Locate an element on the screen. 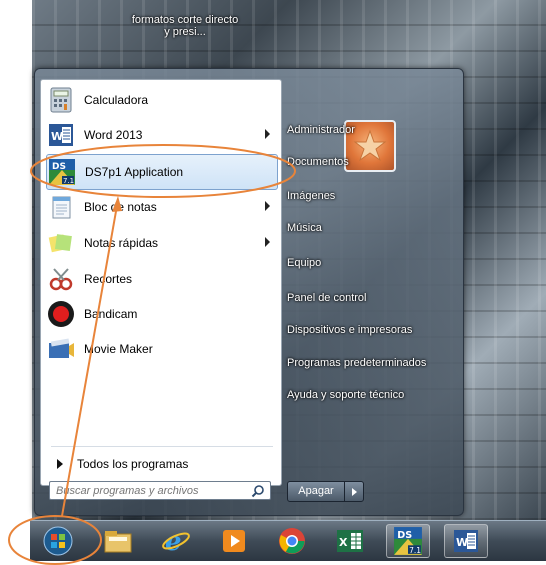  right-item-imagenes: Imágenes is located at coordinates (372, 196).